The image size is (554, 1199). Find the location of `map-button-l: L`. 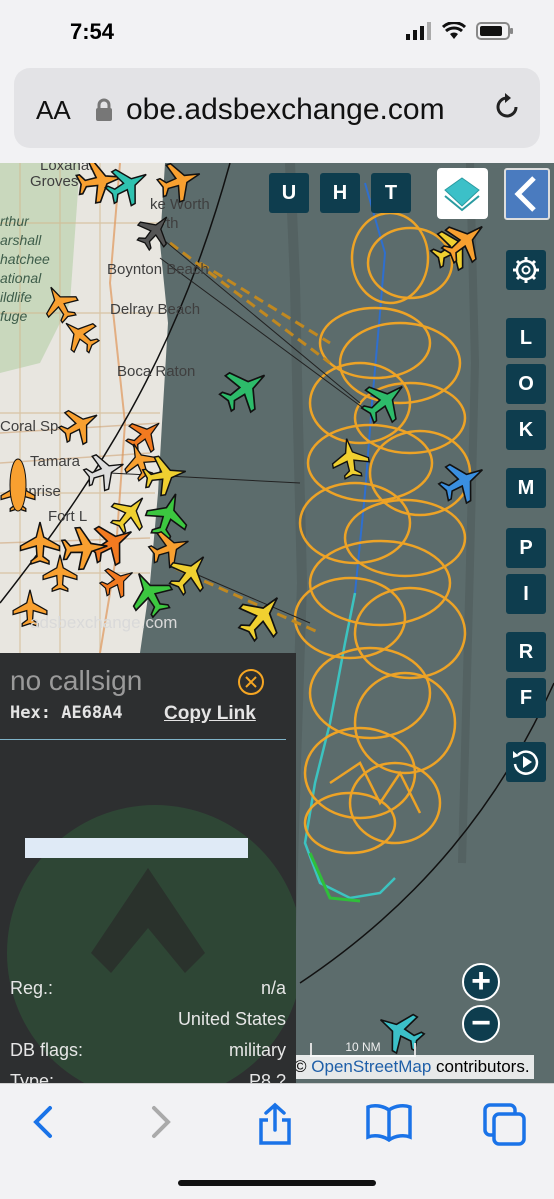

map-button-l: L is located at coordinates (526, 338).